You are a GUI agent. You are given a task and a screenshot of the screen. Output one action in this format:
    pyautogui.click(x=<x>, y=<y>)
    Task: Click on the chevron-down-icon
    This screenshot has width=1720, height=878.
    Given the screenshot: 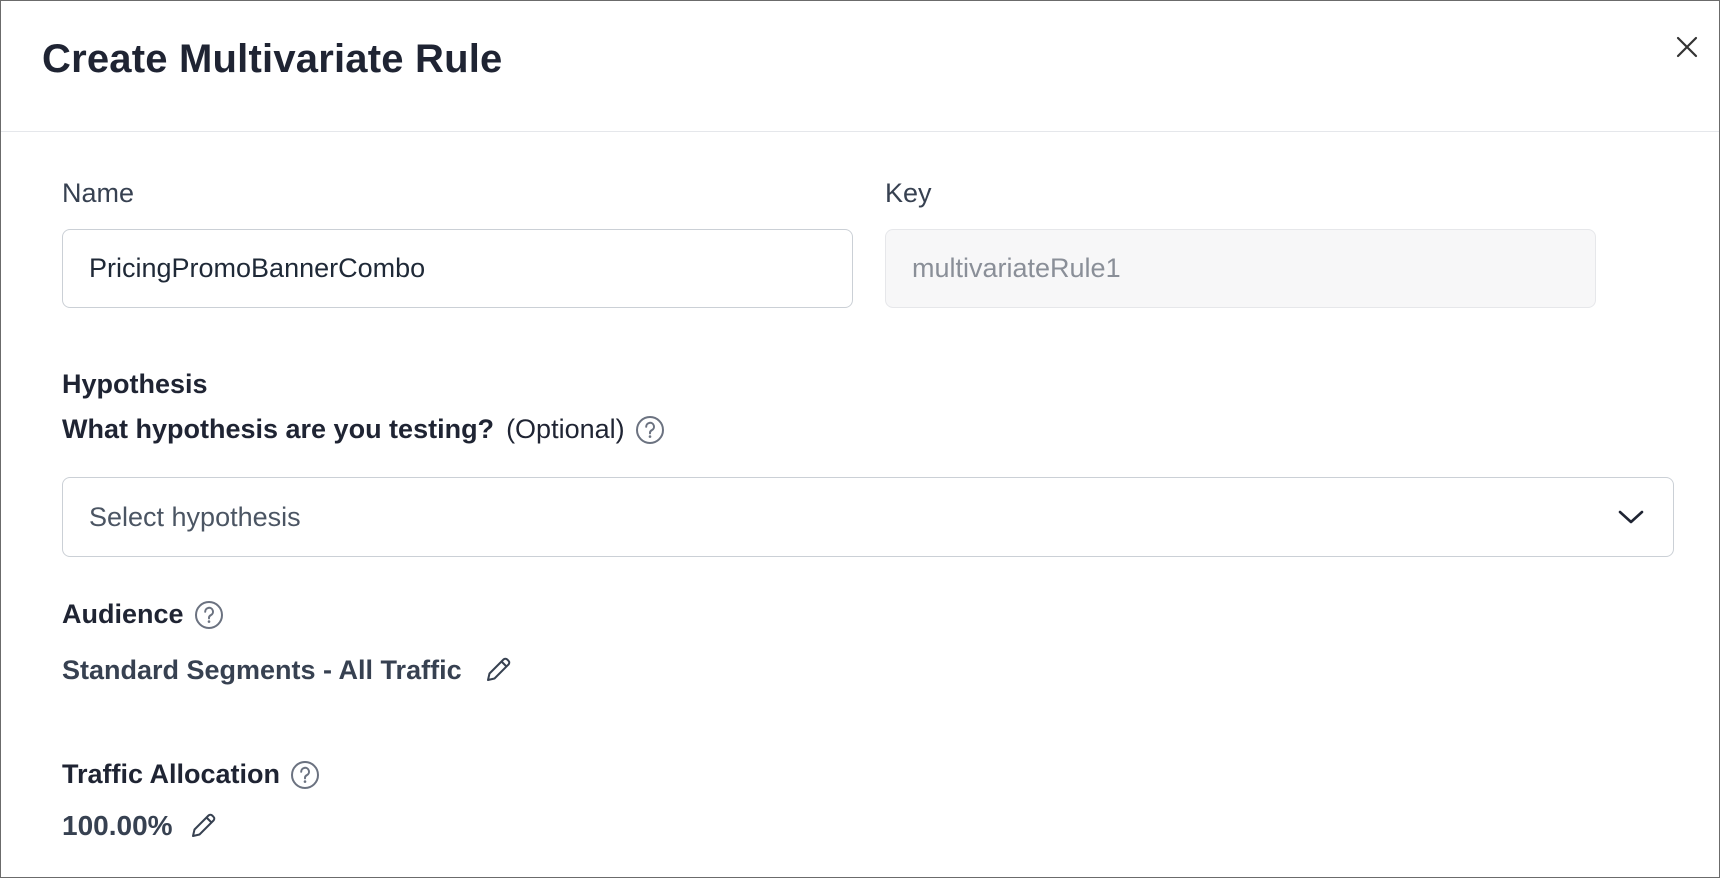 What is the action you would take?
    pyautogui.click(x=1631, y=517)
    